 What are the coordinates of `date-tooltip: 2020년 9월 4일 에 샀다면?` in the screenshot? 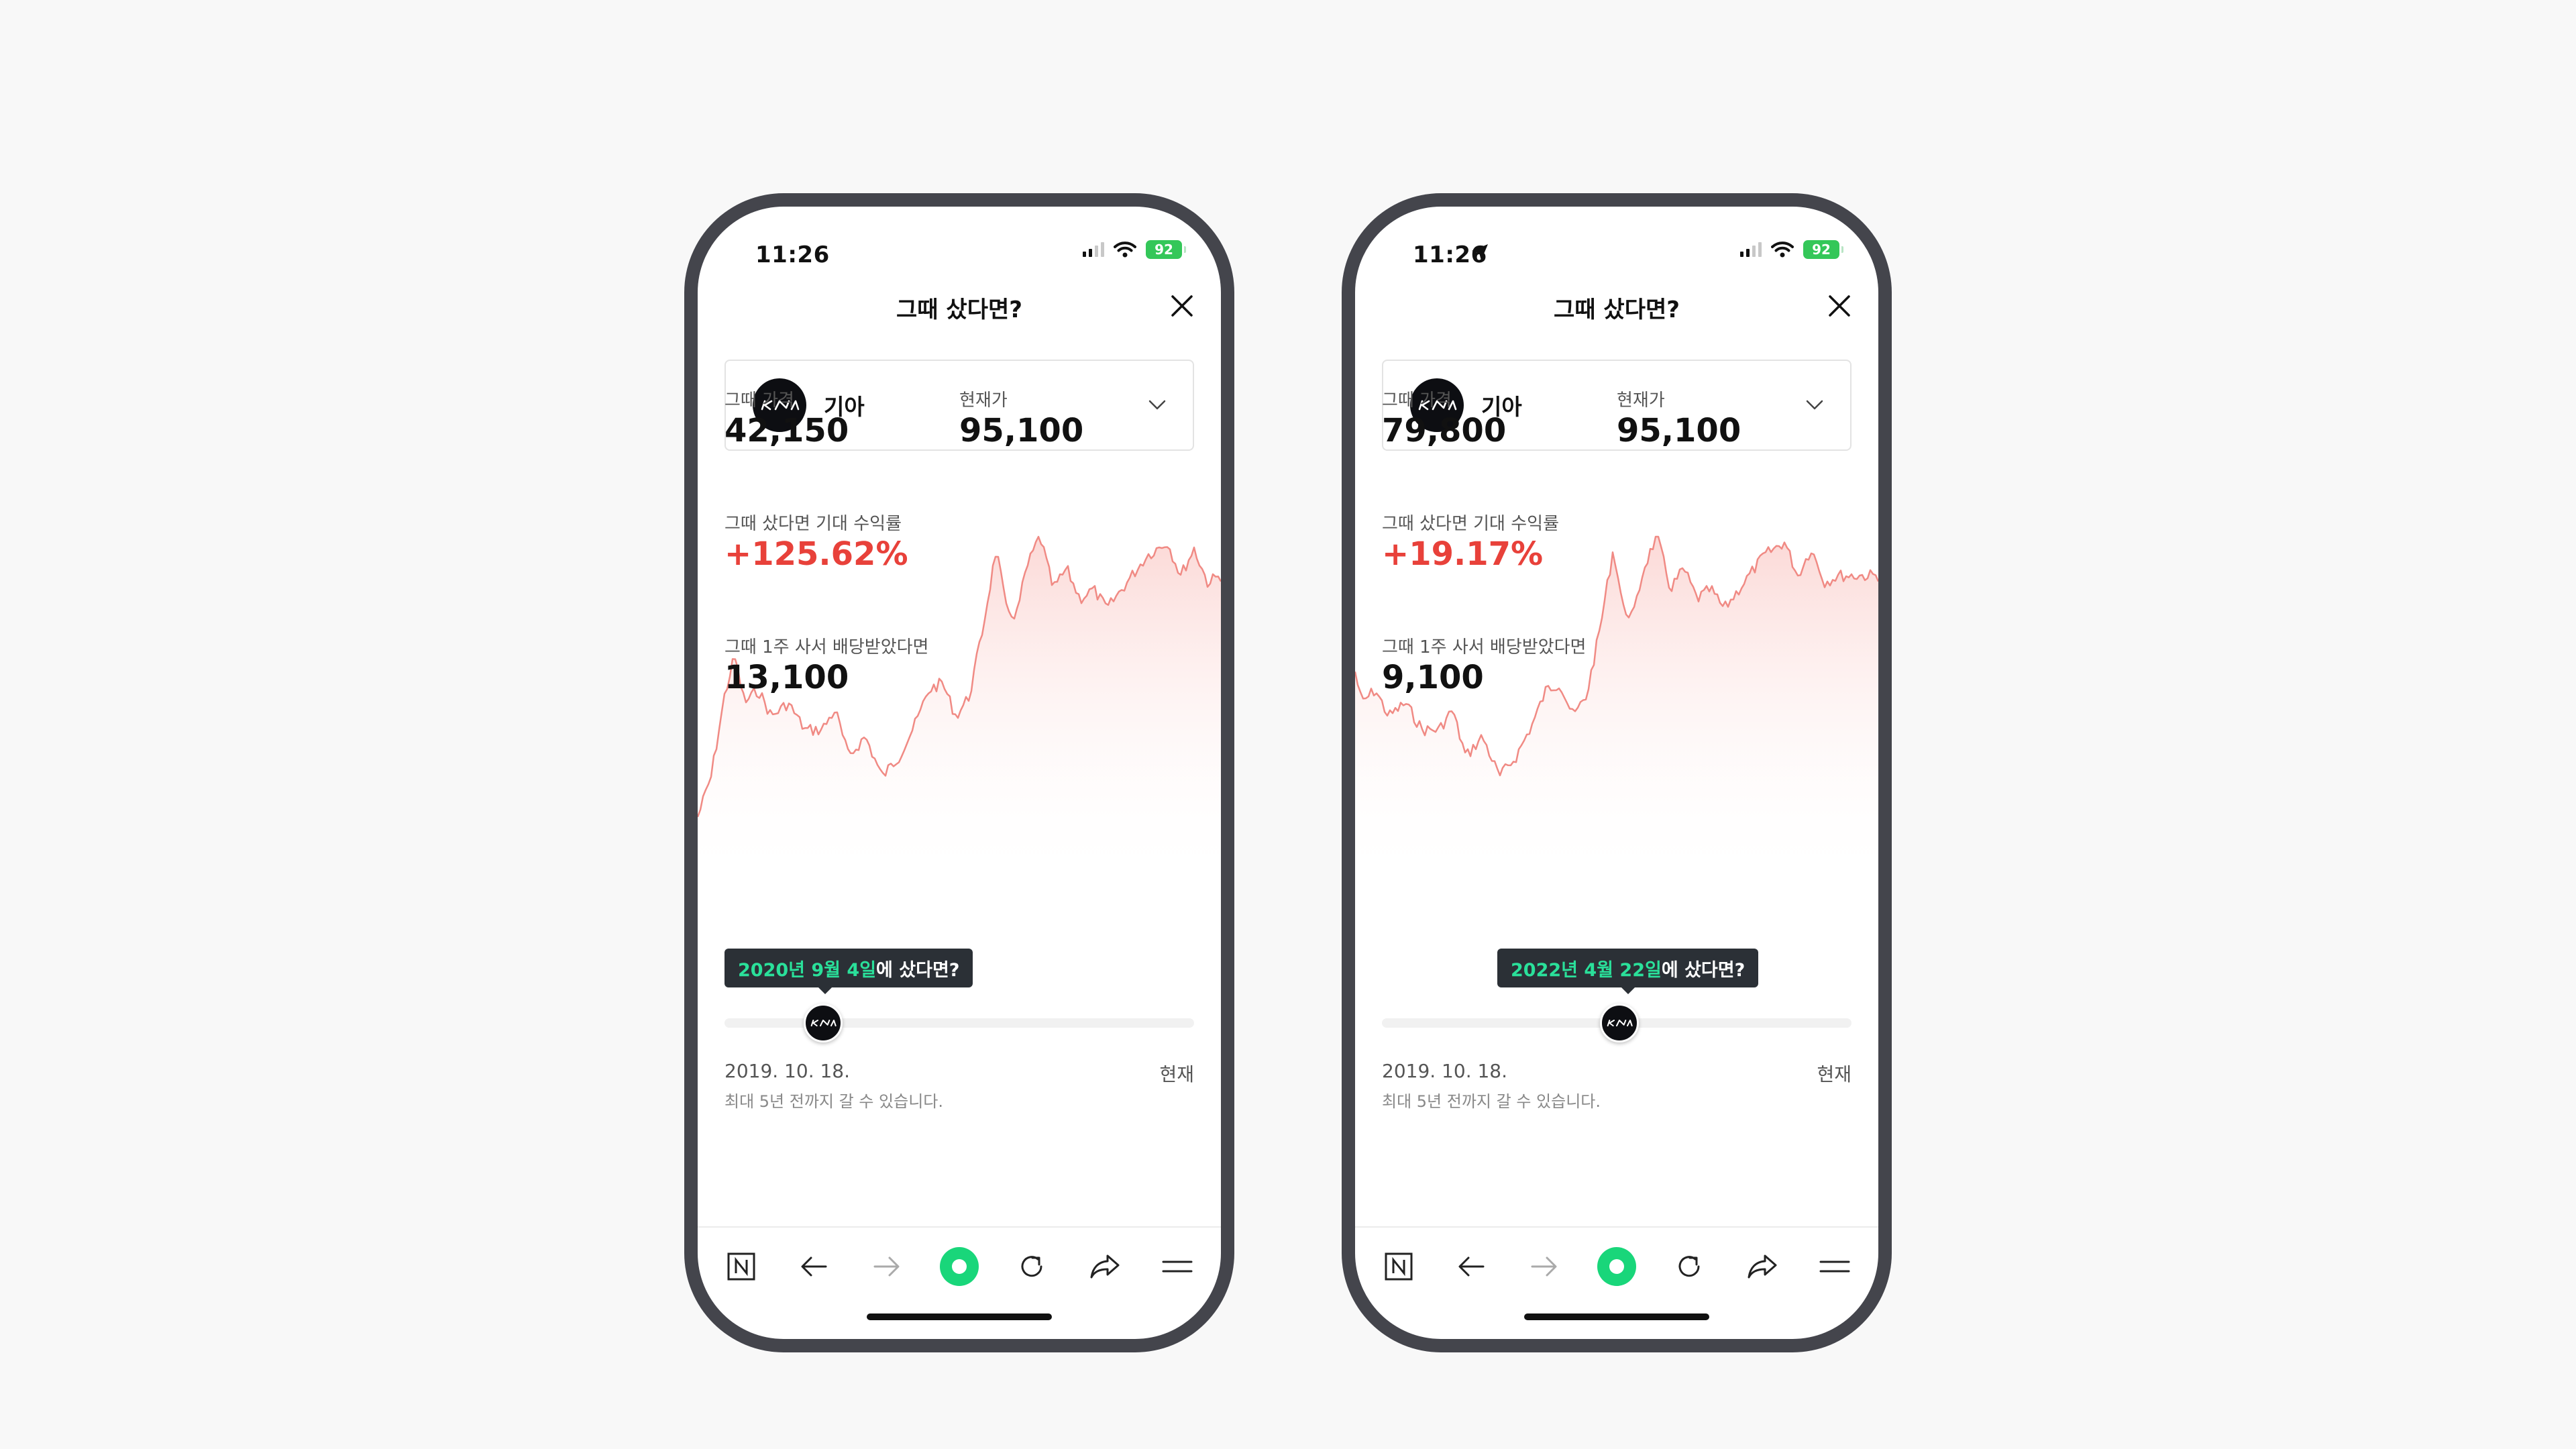 It's located at (848, 968).